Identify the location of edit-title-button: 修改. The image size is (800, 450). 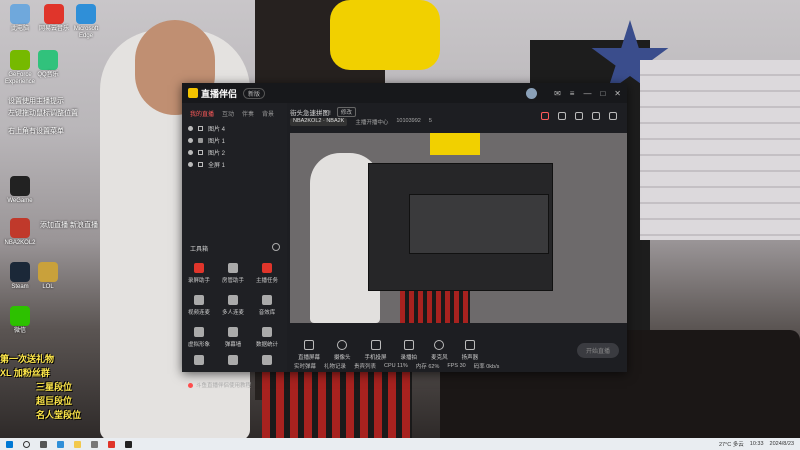
(346, 112).